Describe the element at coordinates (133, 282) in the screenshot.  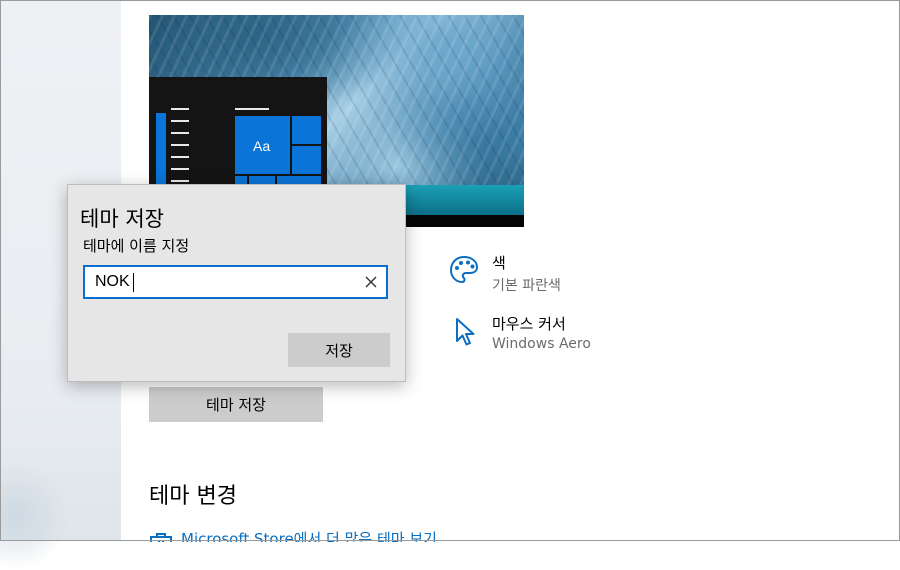
I see `text-caret` at that location.